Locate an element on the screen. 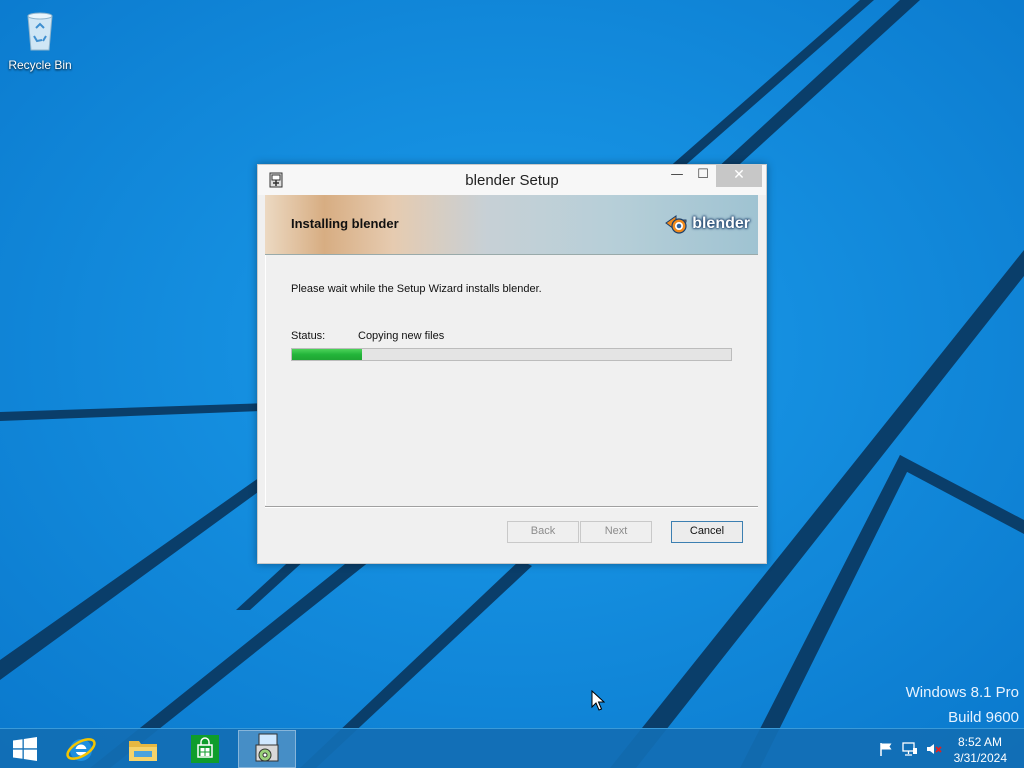 This screenshot has height=768, width=1024. banner-title: Installing blender is located at coordinates (345, 223).